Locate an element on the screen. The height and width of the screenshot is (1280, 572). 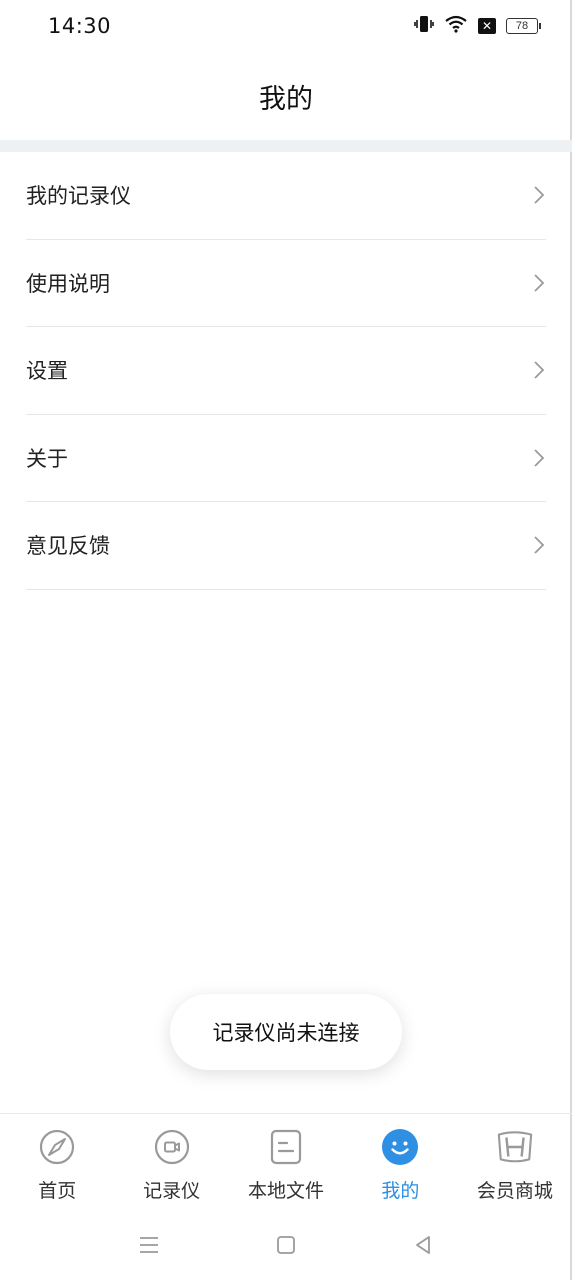
system-nav-bar is located at coordinates (286, 1246).